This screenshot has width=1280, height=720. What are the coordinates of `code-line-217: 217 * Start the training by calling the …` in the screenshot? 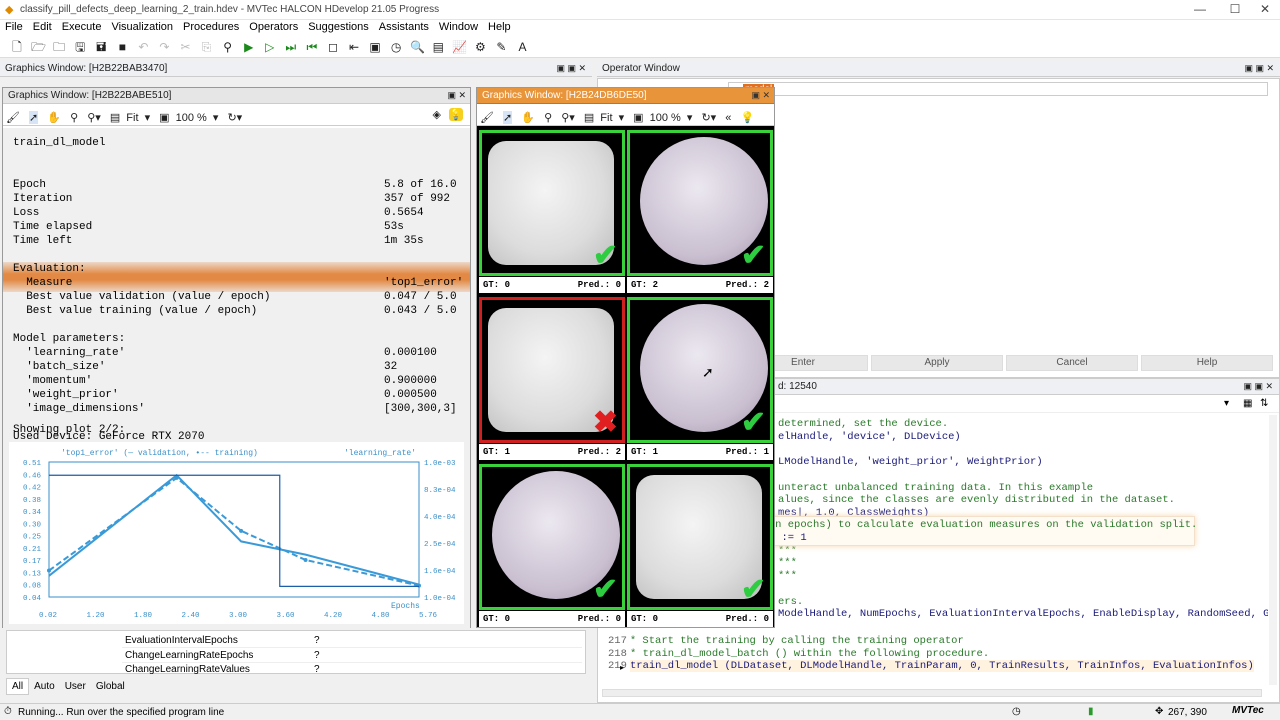 It's located at (786, 640).